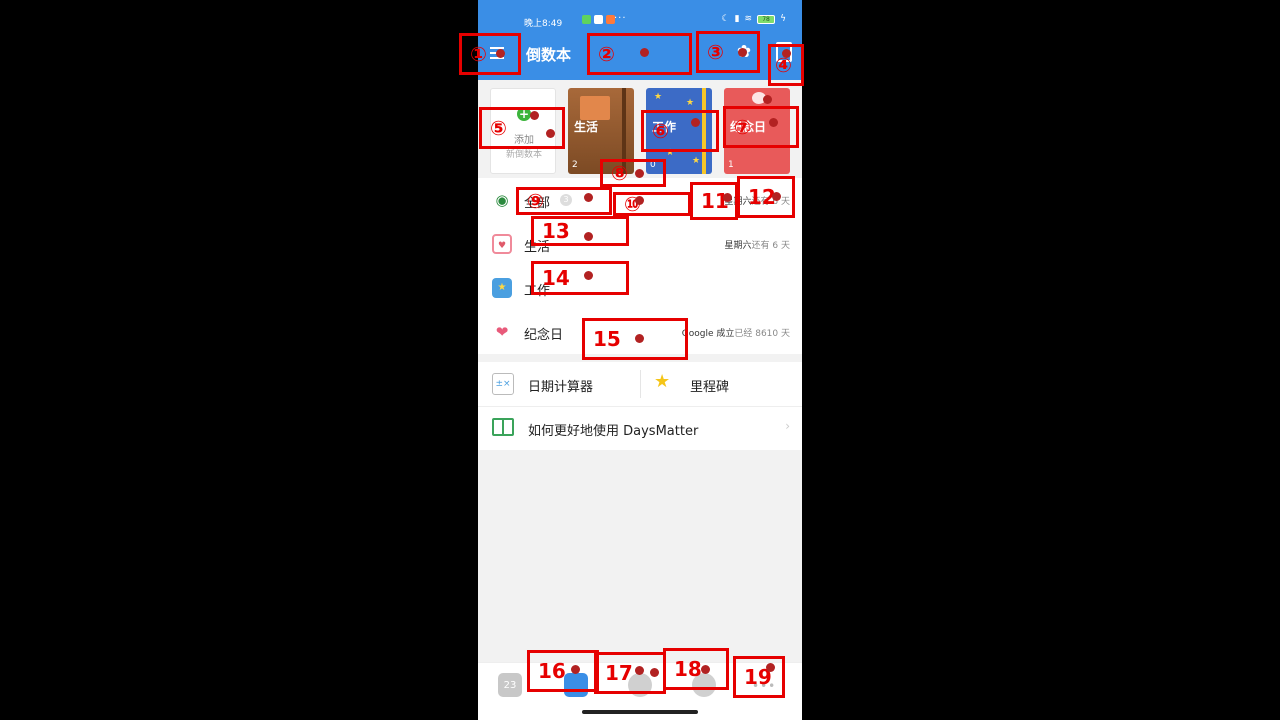 This screenshot has height=720, width=1280. Describe the element at coordinates (766, 197) in the screenshot. I see `annotation-box: 12` at that location.